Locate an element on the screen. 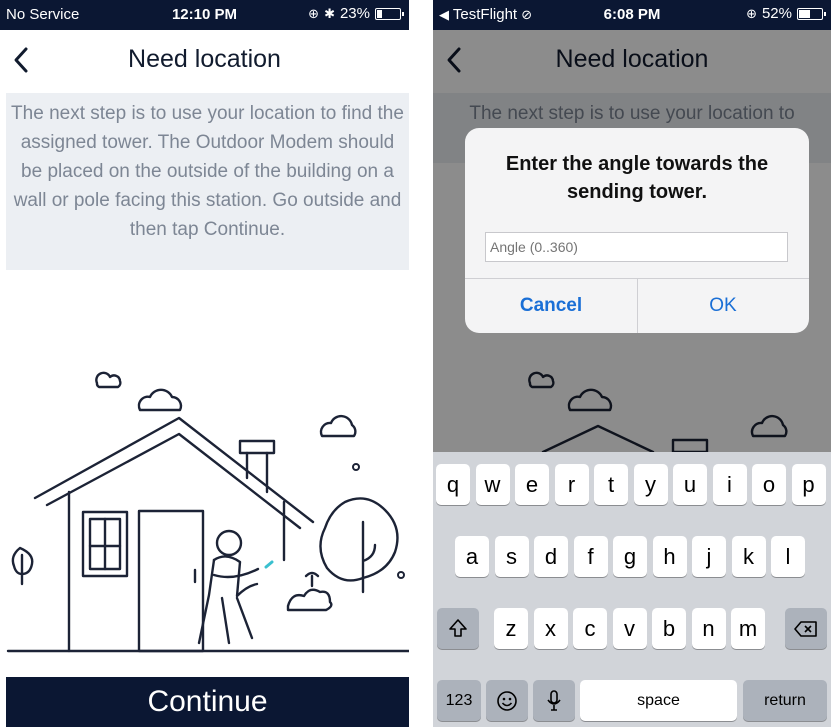 Image resolution: width=831 pixels, height=727 pixels. emoji-key is located at coordinates (507, 700).